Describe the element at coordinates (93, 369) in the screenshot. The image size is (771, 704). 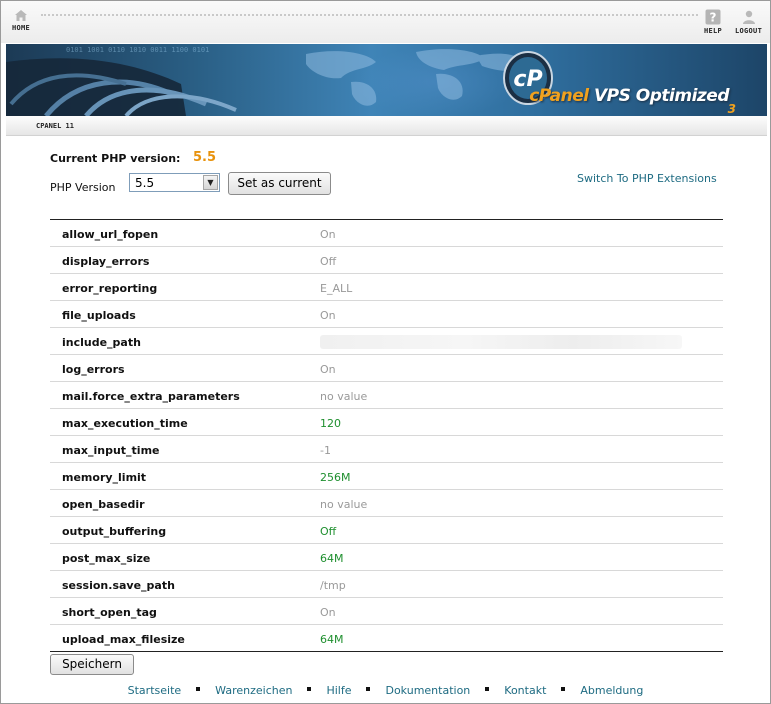
I see `directive-name: log_errors` at that location.